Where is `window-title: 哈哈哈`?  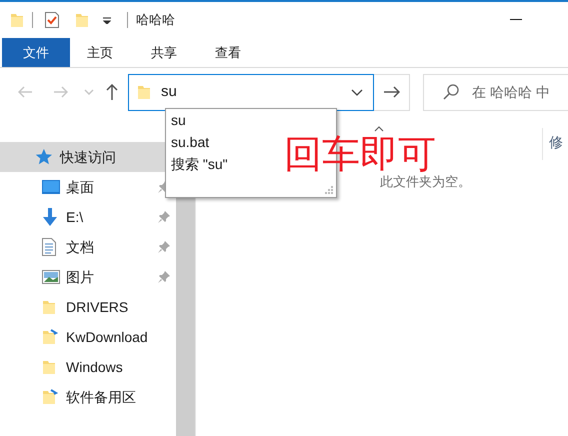
window-title: 哈哈哈 is located at coordinates (155, 20).